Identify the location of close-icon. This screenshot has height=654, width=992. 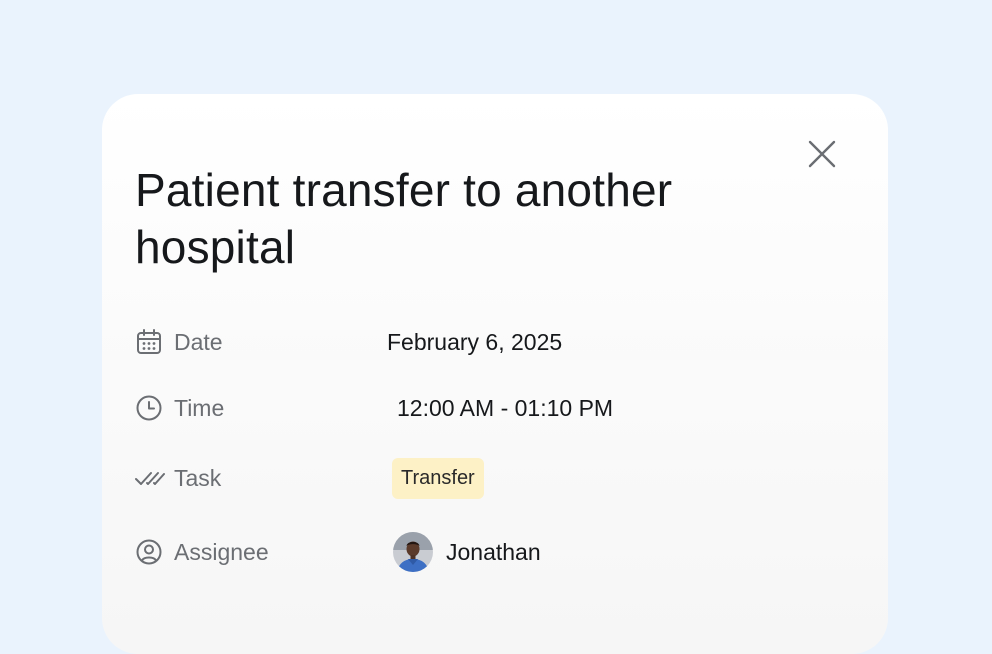
(822, 154).